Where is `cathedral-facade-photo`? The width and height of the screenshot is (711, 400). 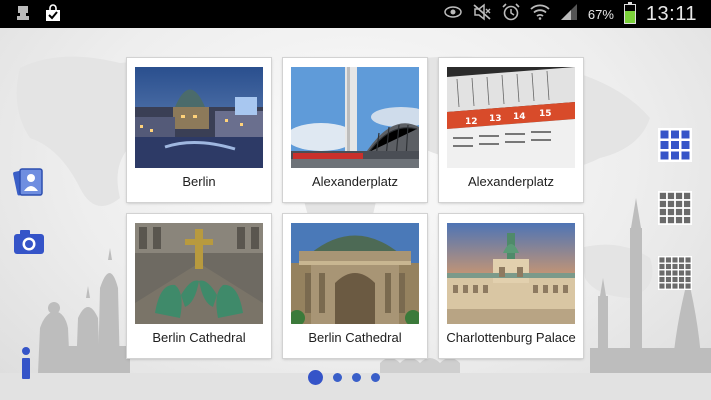
cathedral-facade-photo is located at coordinates (355, 273).